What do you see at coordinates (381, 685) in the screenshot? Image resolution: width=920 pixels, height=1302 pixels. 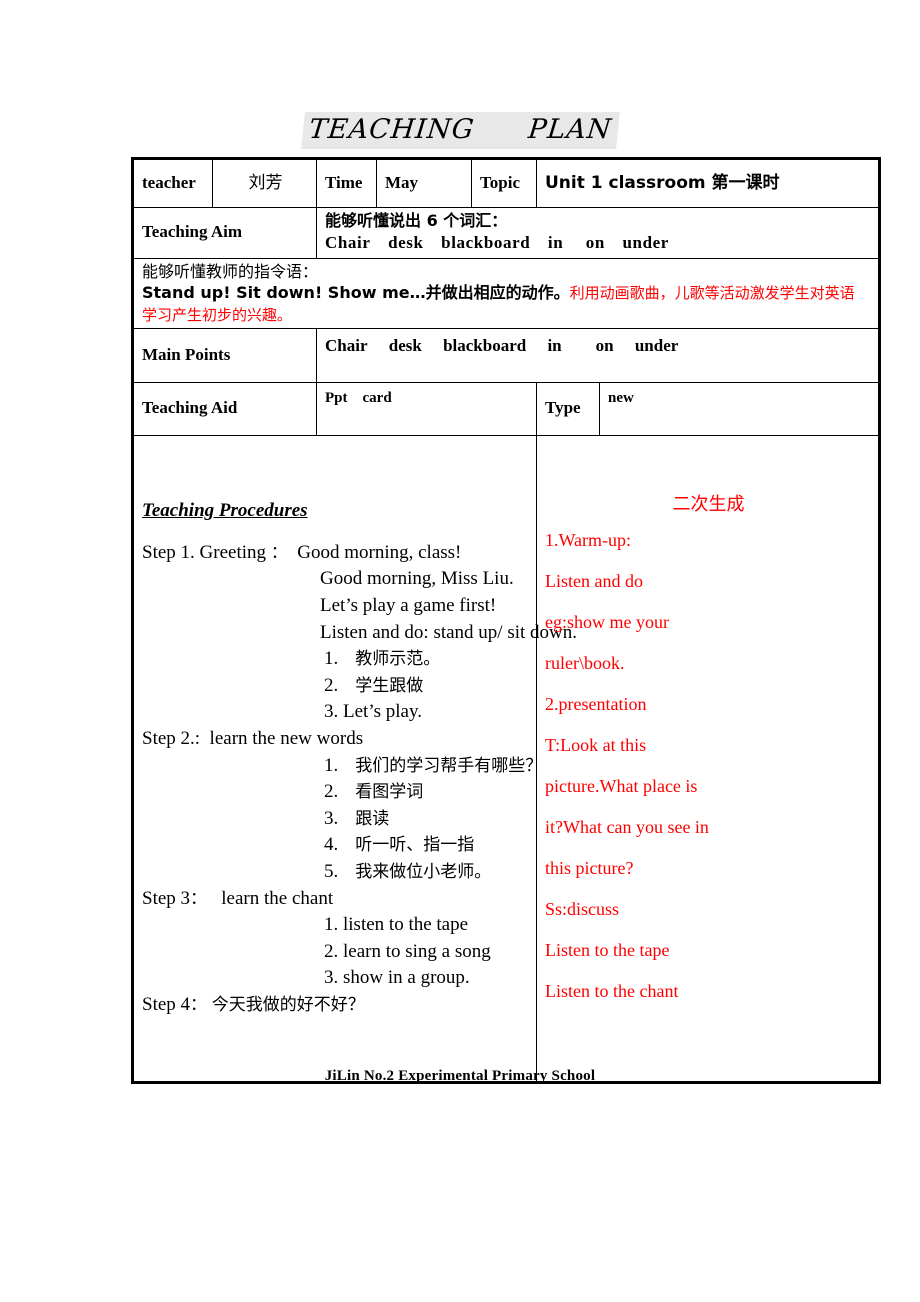 I see `procedure-step-text: 学生跟做` at bounding box center [381, 685].